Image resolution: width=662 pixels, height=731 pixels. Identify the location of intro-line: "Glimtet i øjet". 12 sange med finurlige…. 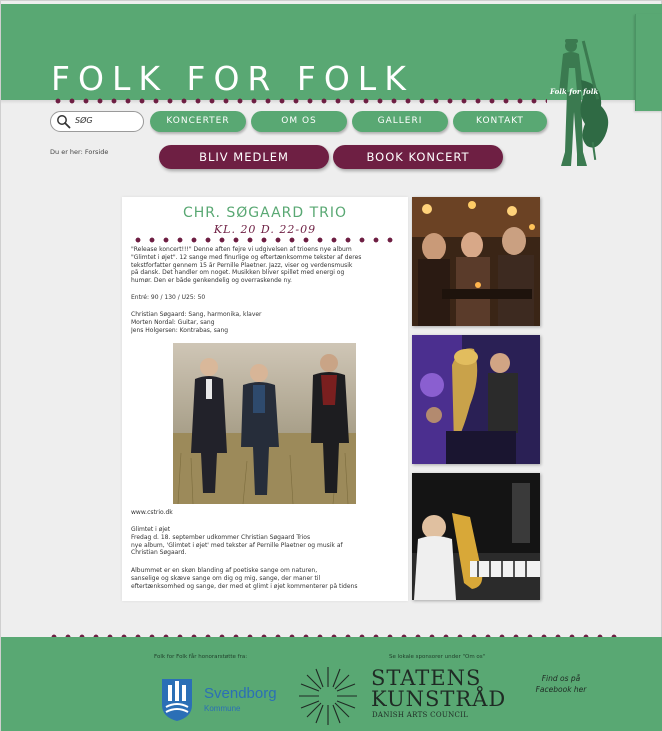
(246, 257).